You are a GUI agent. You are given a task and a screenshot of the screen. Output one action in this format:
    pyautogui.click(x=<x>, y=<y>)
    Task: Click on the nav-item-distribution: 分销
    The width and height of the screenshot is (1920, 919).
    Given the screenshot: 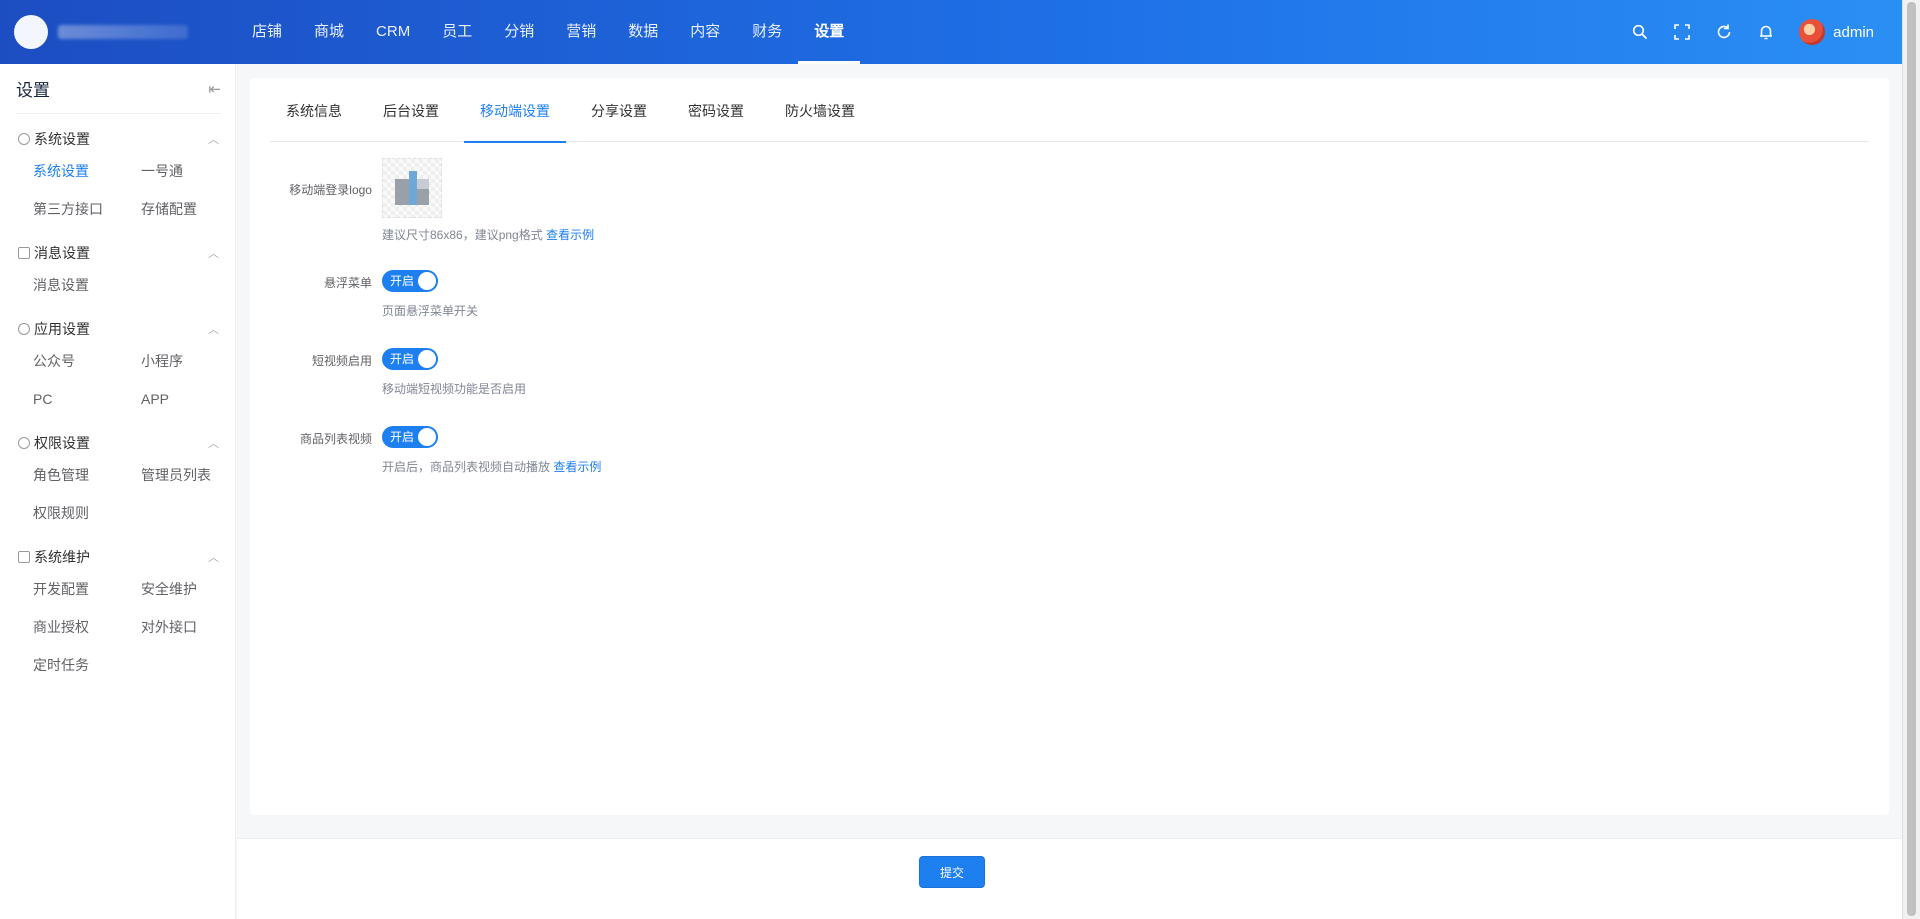 What is the action you would take?
    pyautogui.click(x=519, y=32)
    